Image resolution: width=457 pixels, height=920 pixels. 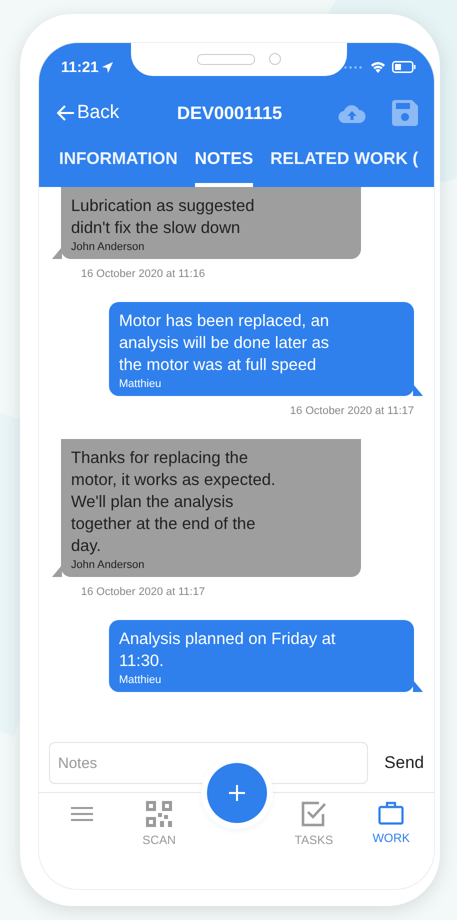 I want to click on plus-icon, so click(x=236, y=793).